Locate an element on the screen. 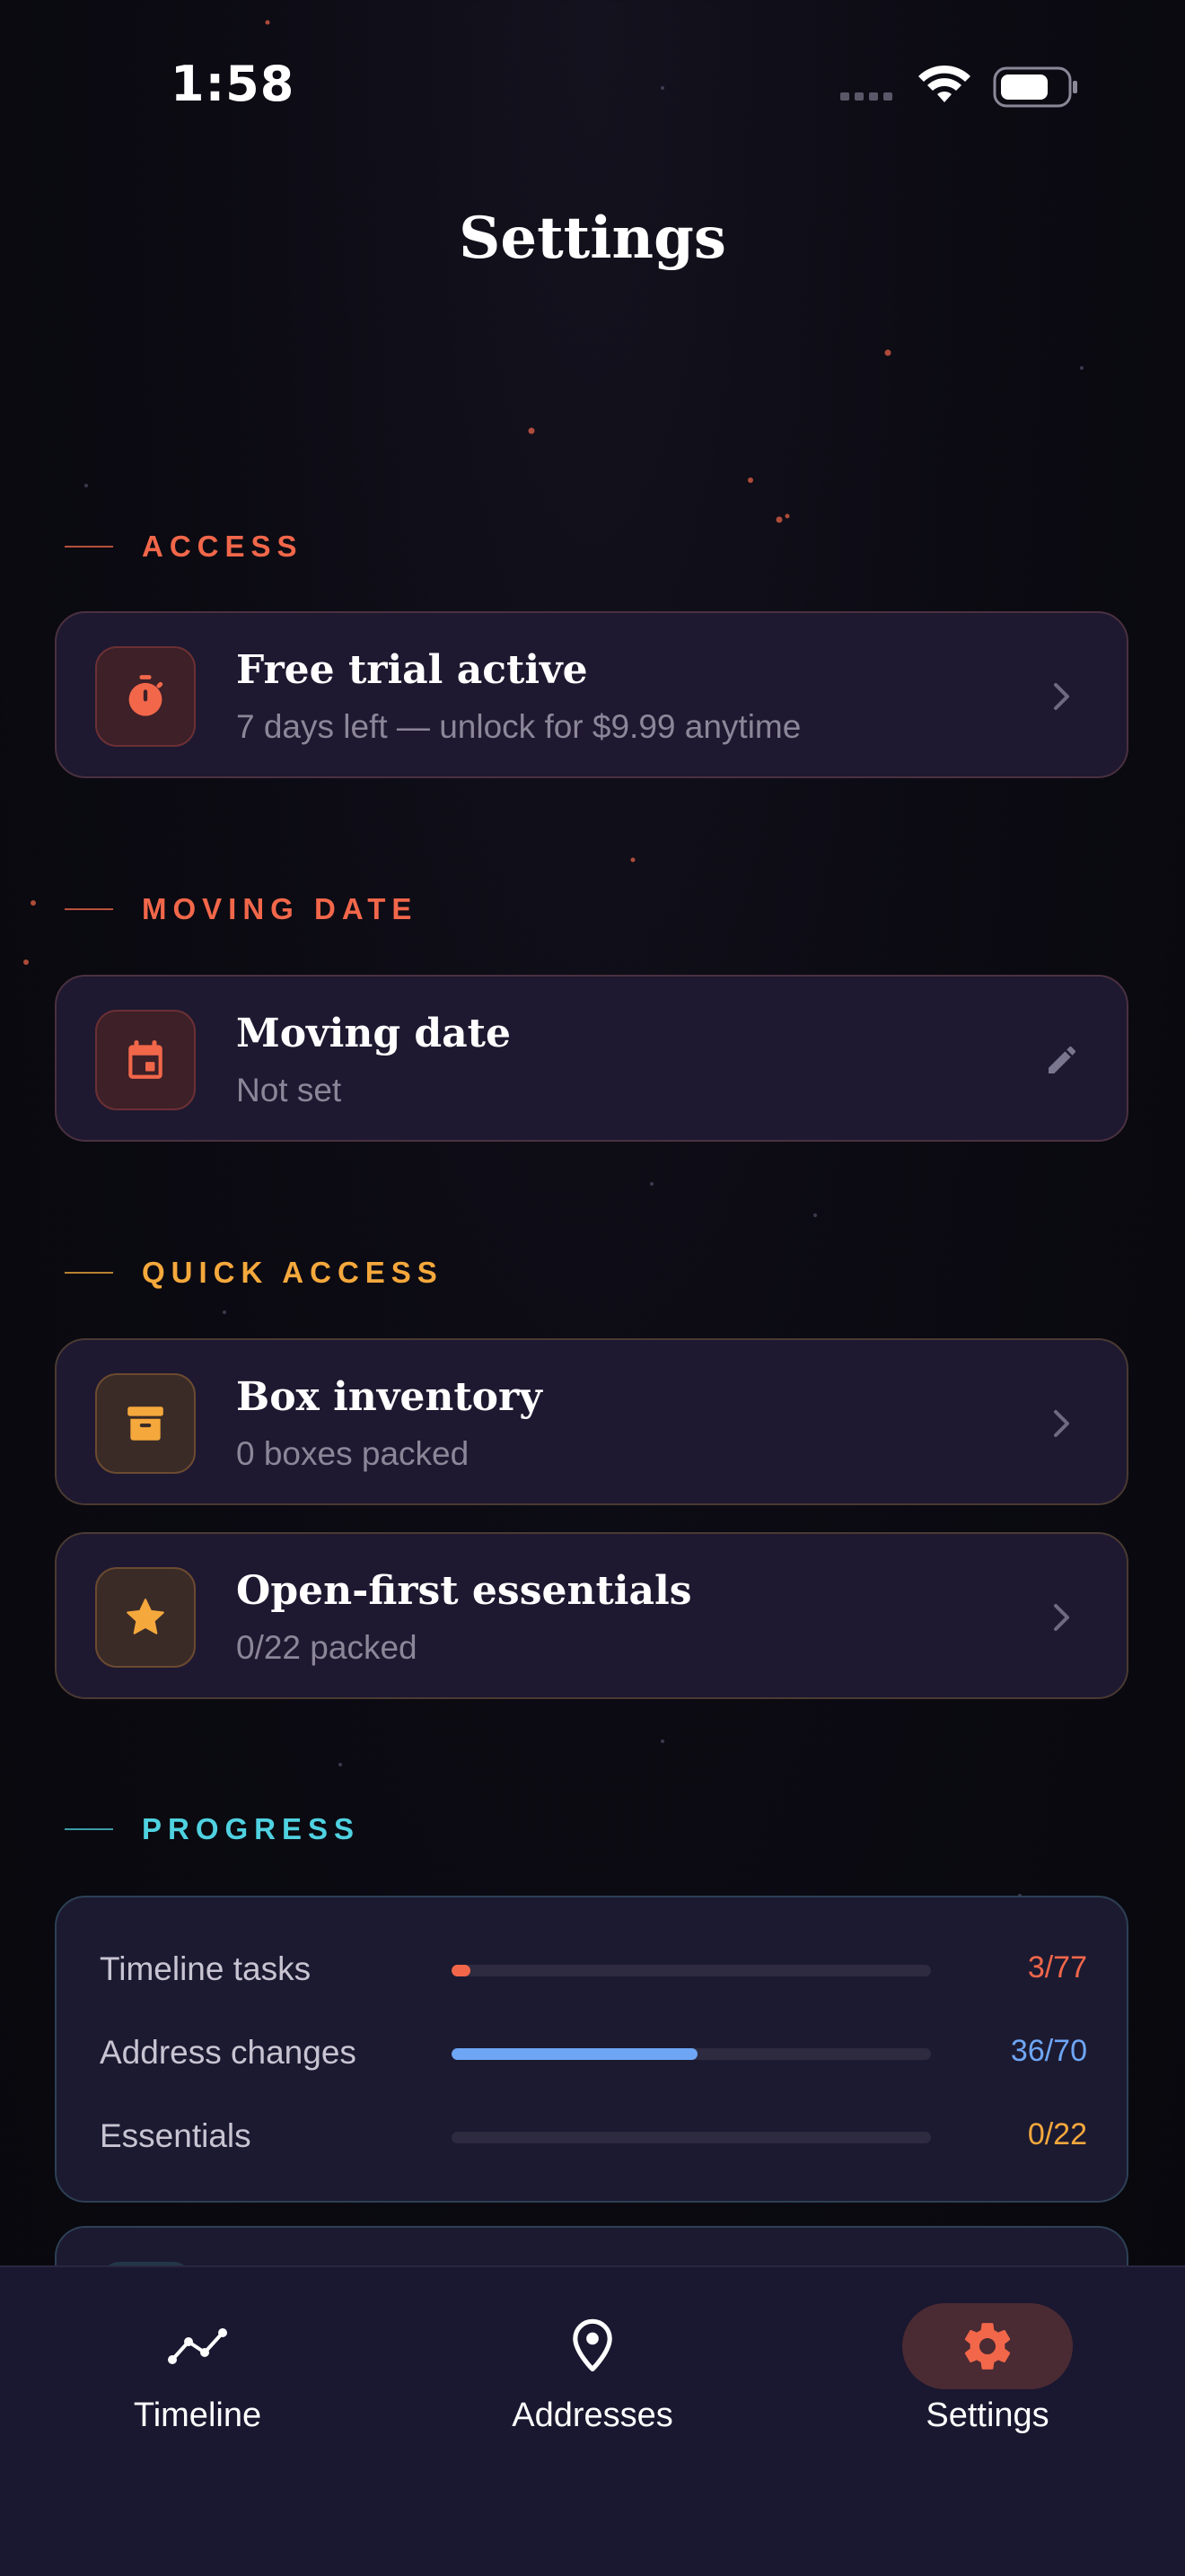 The image size is (1185, 2576). card-subtitle: 0/22 packed is located at coordinates (326, 1647).